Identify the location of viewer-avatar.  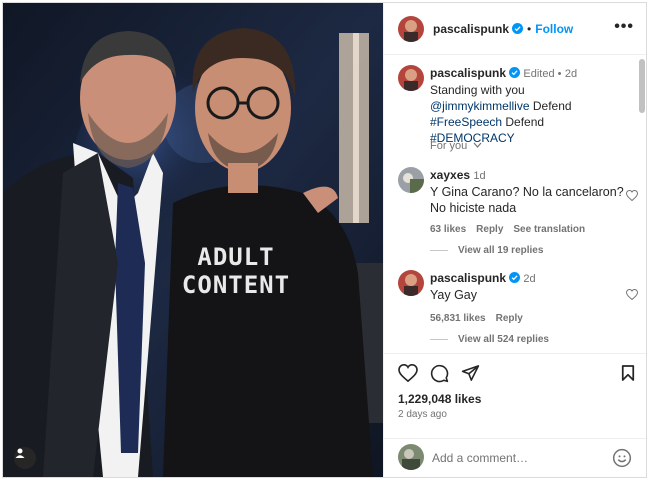
(411, 457).